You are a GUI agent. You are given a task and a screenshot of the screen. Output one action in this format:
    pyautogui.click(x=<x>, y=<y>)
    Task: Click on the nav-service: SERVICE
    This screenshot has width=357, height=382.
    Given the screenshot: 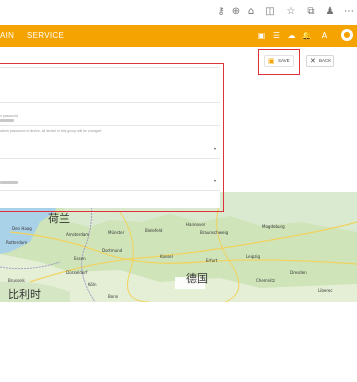 What is the action you would take?
    pyautogui.click(x=45, y=35)
    